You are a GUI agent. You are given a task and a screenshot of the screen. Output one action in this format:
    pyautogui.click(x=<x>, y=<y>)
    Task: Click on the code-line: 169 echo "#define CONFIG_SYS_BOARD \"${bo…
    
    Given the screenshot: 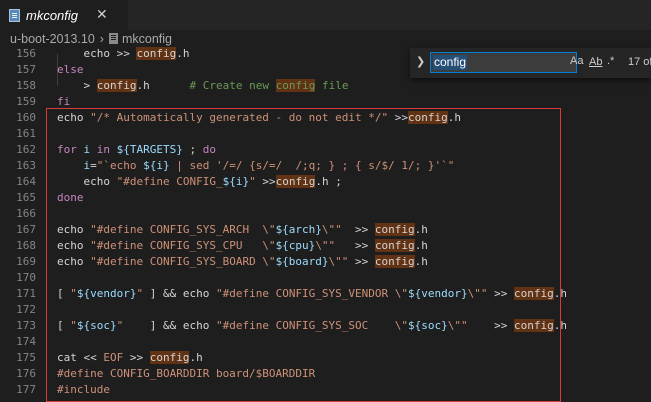 What is the action you would take?
    pyautogui.click(x=325, y=262)
    